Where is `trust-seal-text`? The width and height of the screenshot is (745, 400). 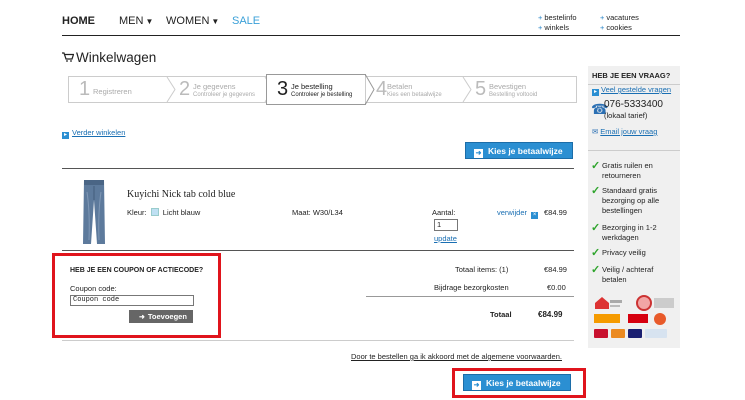 trust-seal-text is located at coordinates (664, 303).